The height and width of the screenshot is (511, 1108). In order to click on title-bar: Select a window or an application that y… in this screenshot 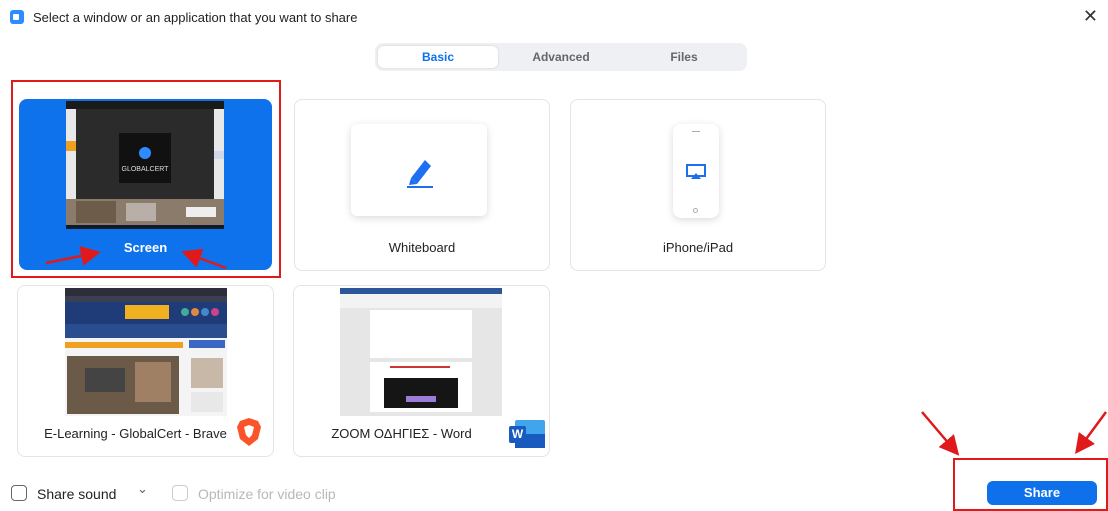, I will do `click(554, 17)`.